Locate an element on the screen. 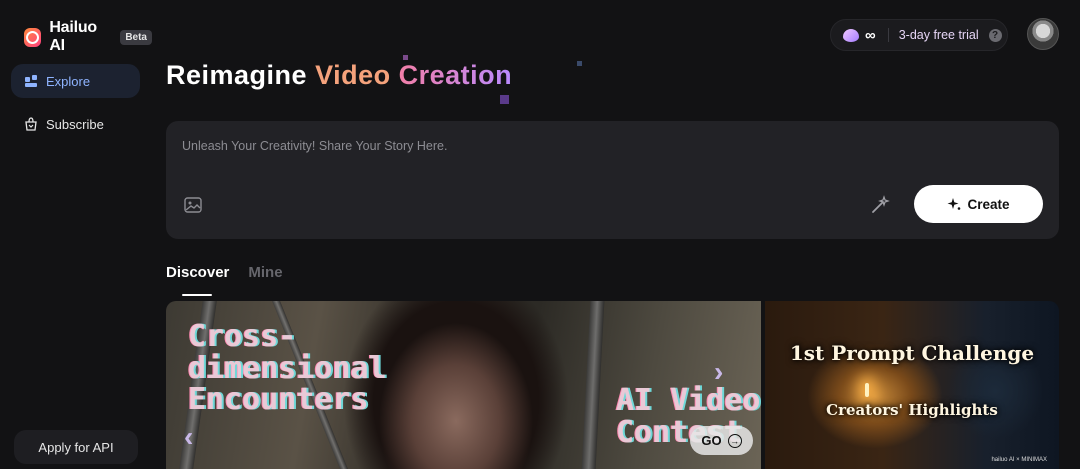 This screenshot has height=469, width=1080. create-label: Create is located at coordinates (988, 204).